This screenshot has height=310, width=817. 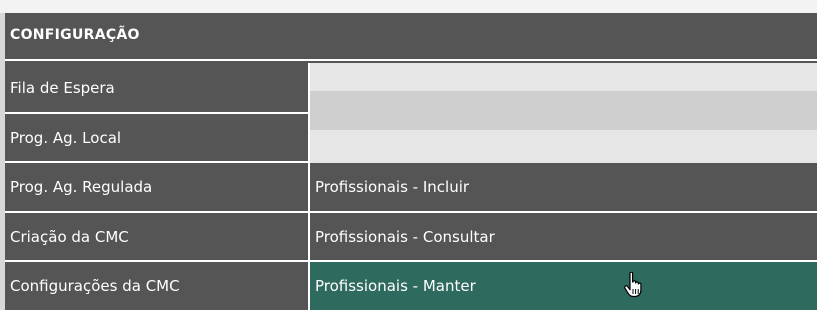 I want to click on menu-item-label: Fila de Espera, so click(x=62, y=87).